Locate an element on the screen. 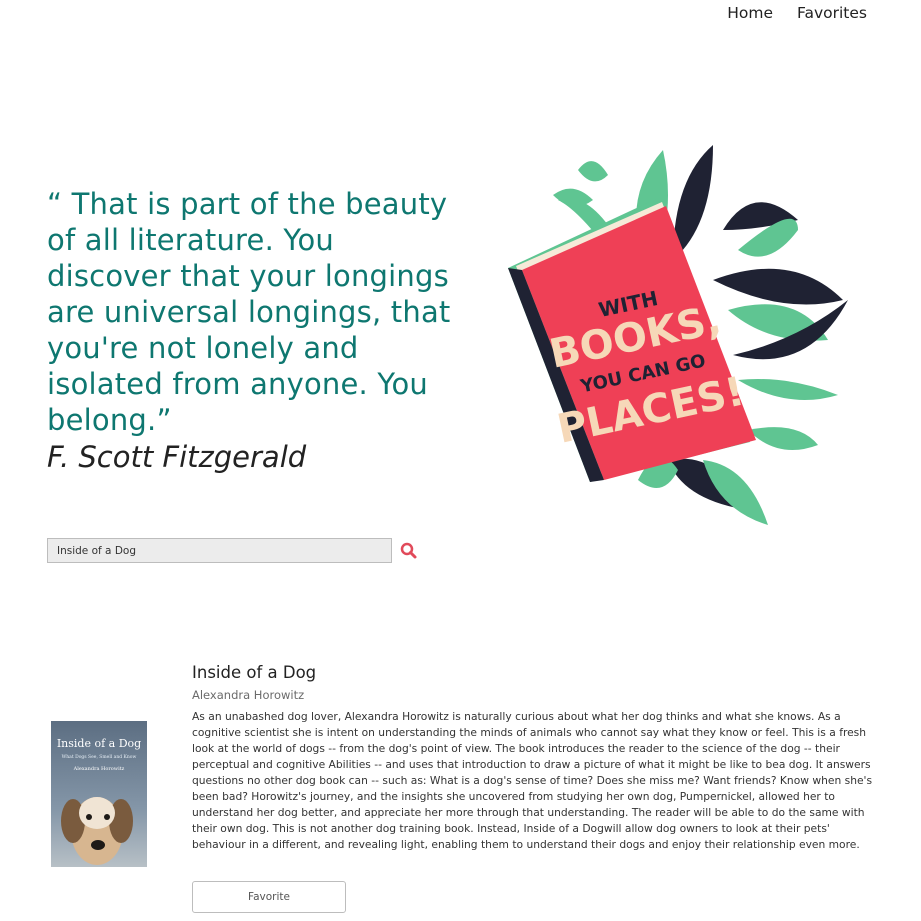  search-bar is located at coordinates (232, 550).